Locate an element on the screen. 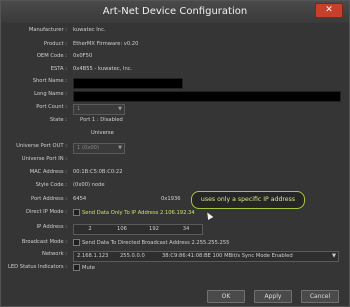  window-title: Art-Net Device Configuration is located at coordinates (175, 11).